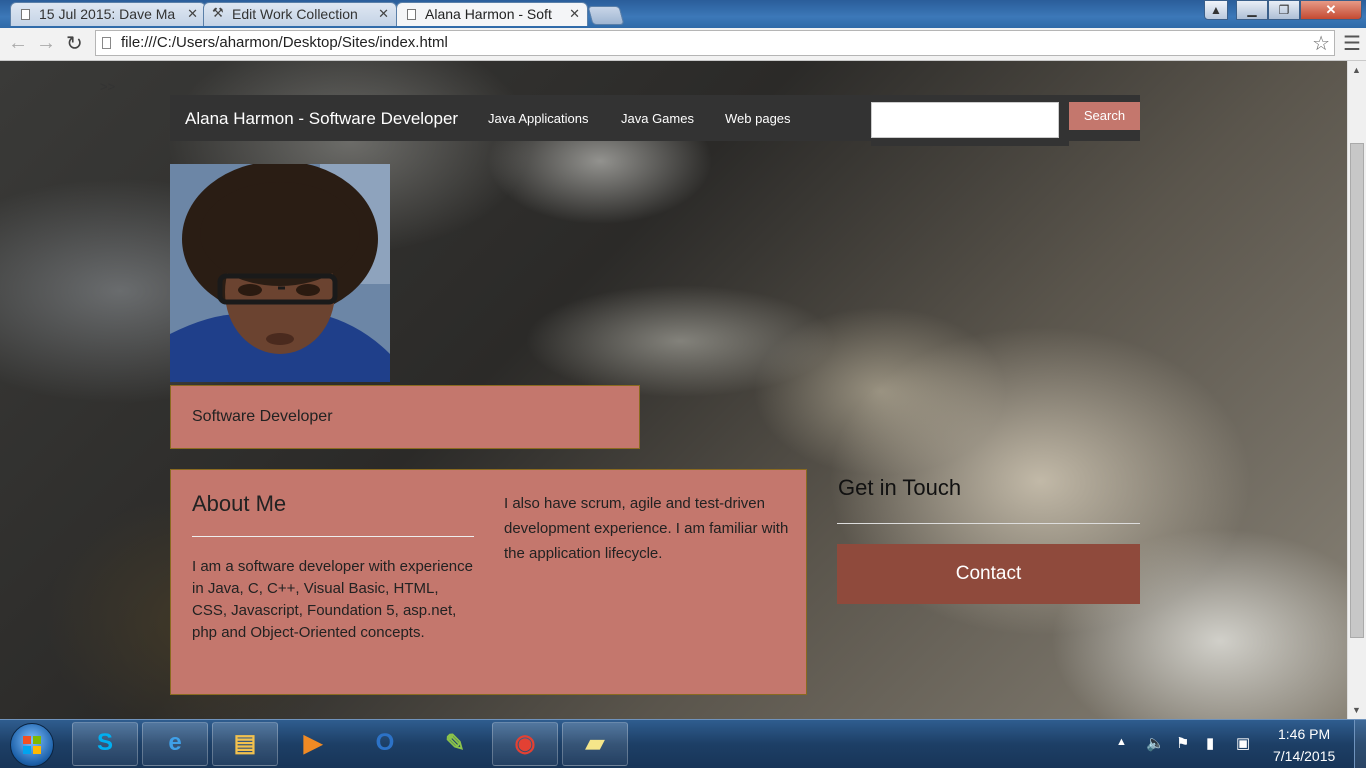 The image size is (1366, 768). What do you see at coordinates (1304, 756) in the screenshot?
I see `clock-date: 7/14/2015` at bounding box center [1304, 756].